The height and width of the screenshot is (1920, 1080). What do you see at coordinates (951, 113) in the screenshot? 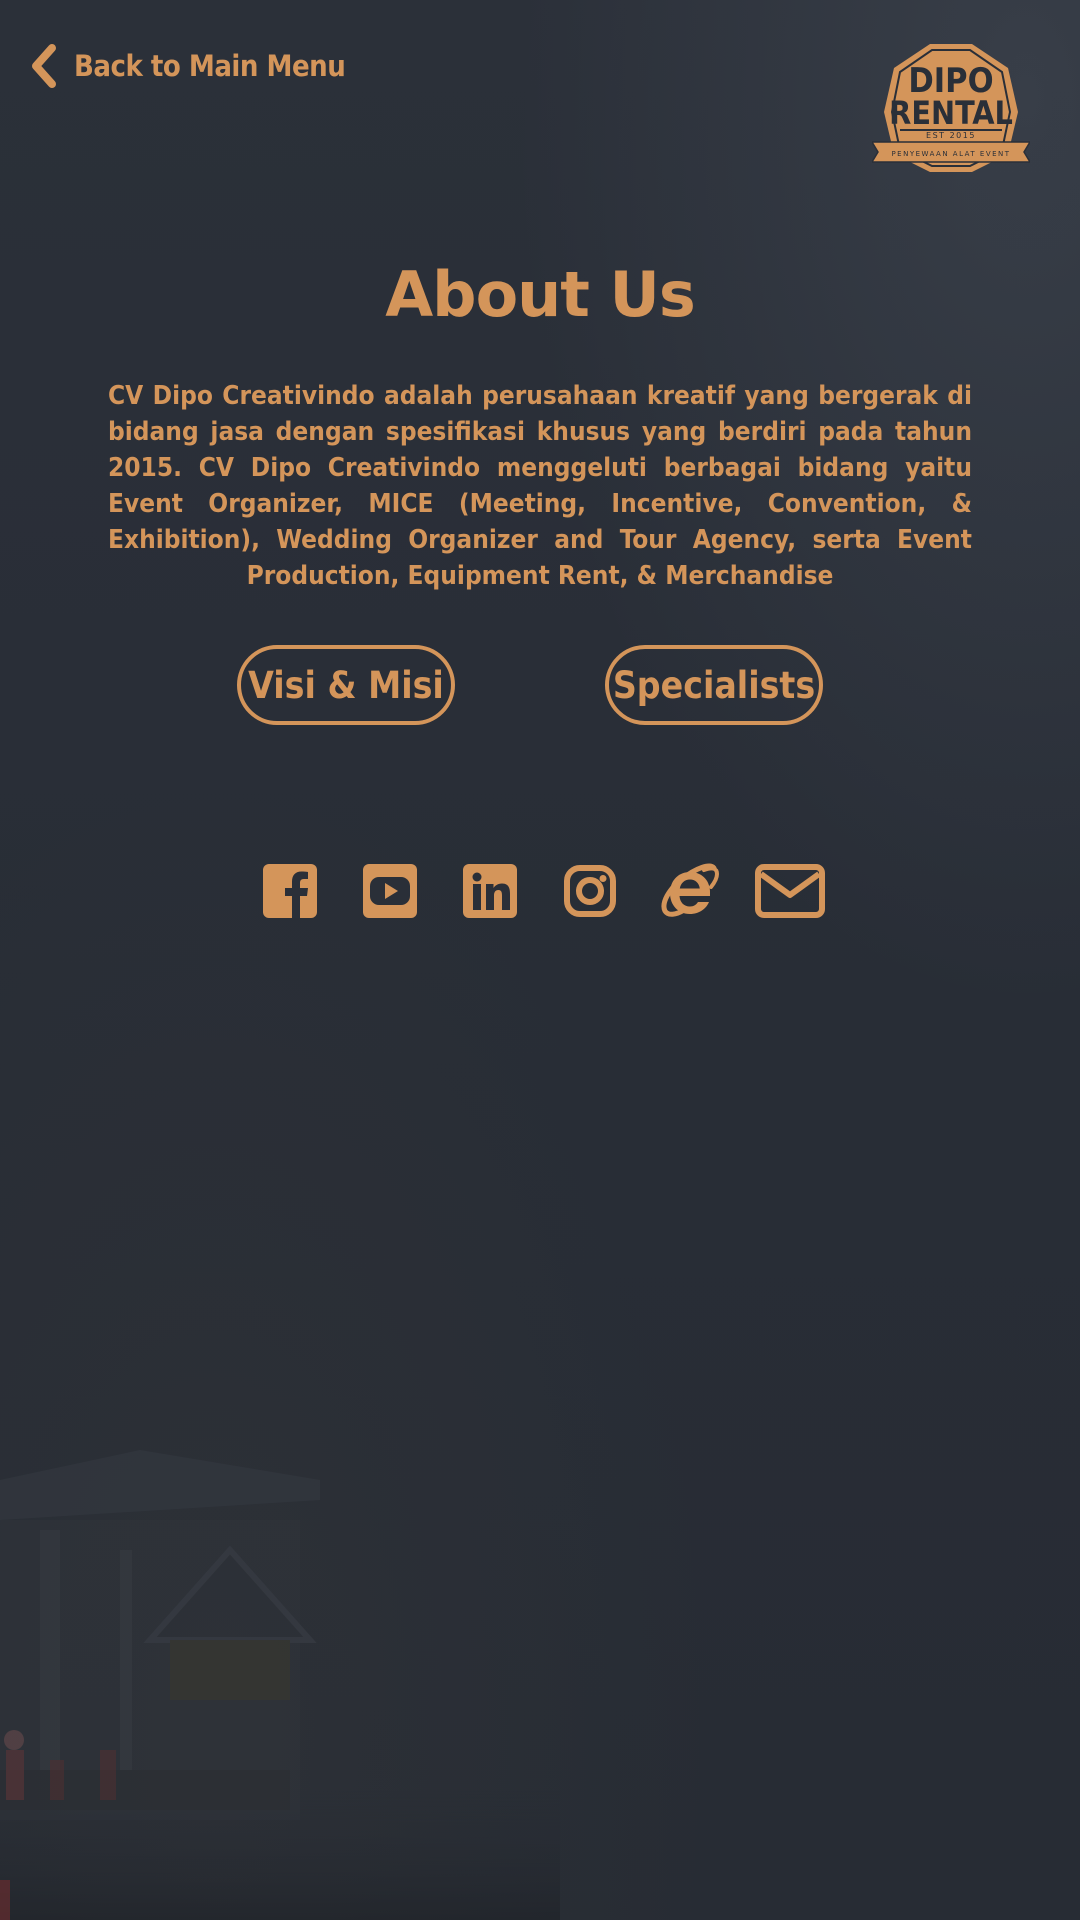
I see `logo-line2: RENTAL` at bounding box center [951, 113].